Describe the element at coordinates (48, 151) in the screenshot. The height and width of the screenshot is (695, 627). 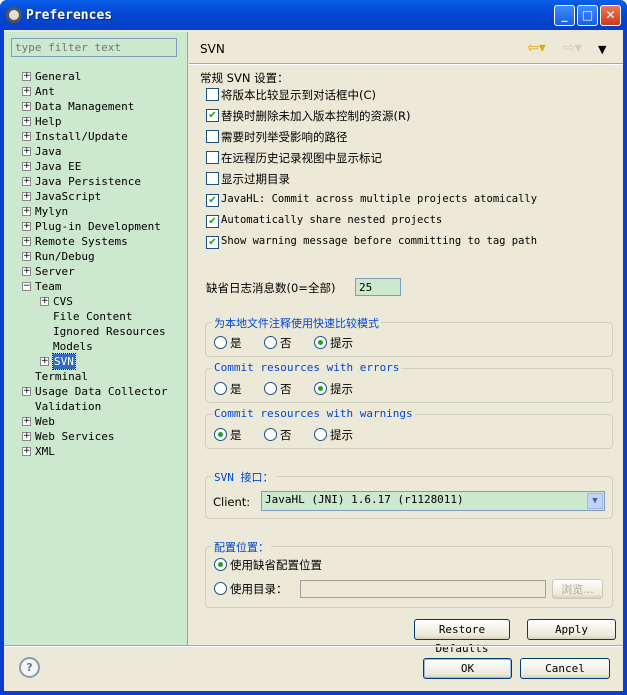
I see `tree-item: Java` at that location.